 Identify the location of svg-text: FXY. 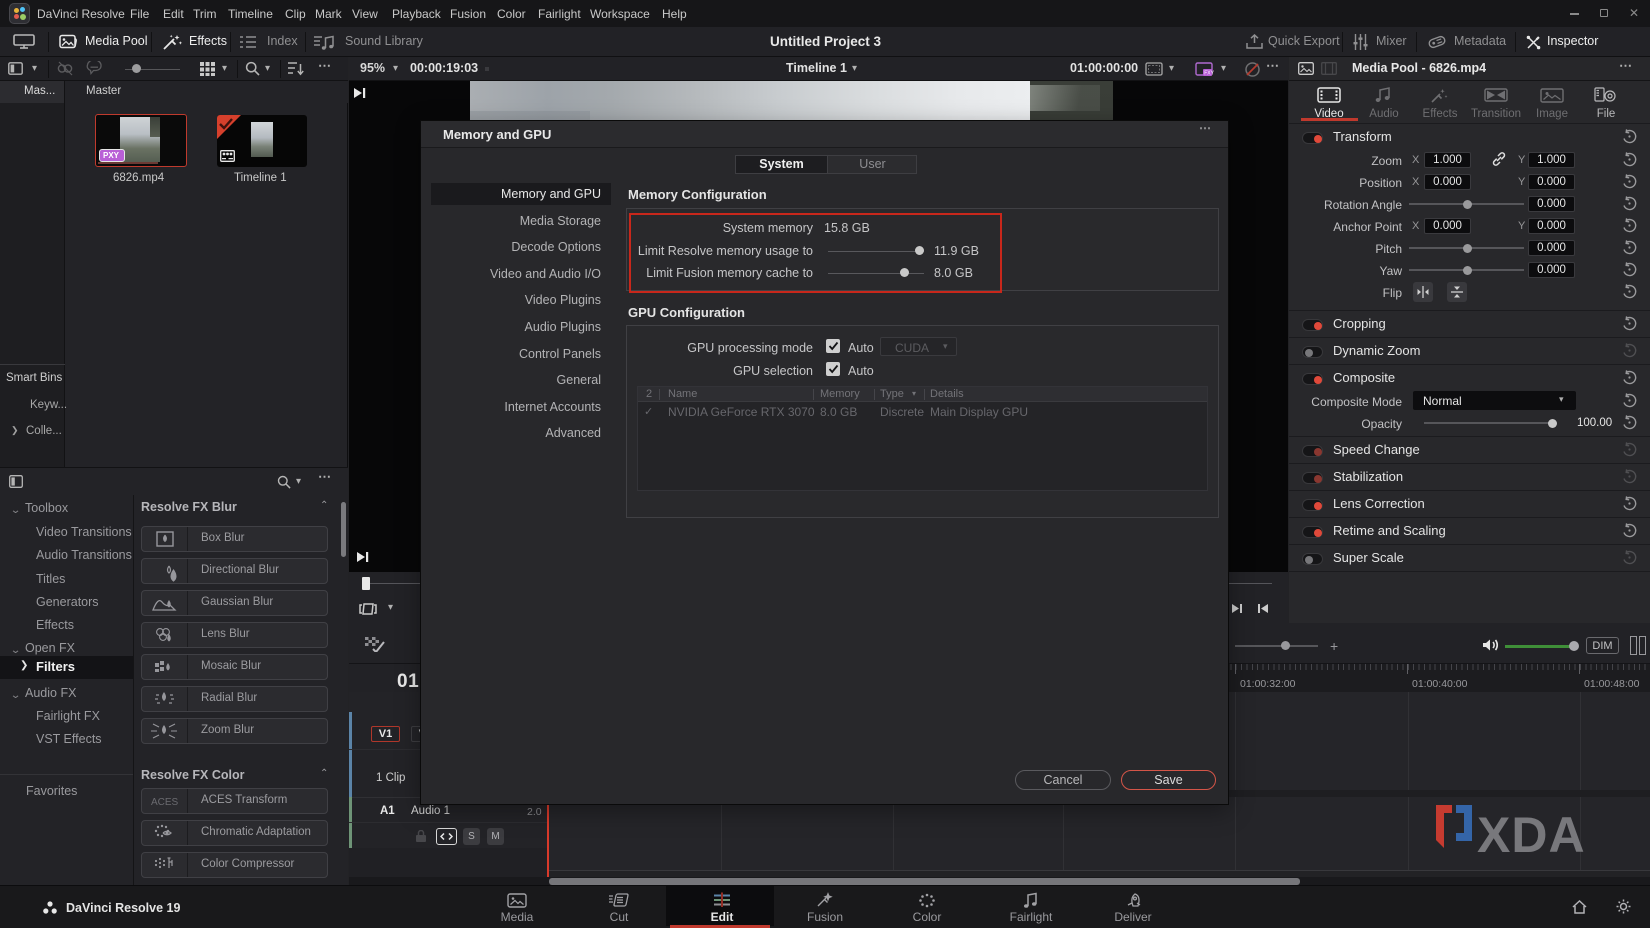
(1209, 74).